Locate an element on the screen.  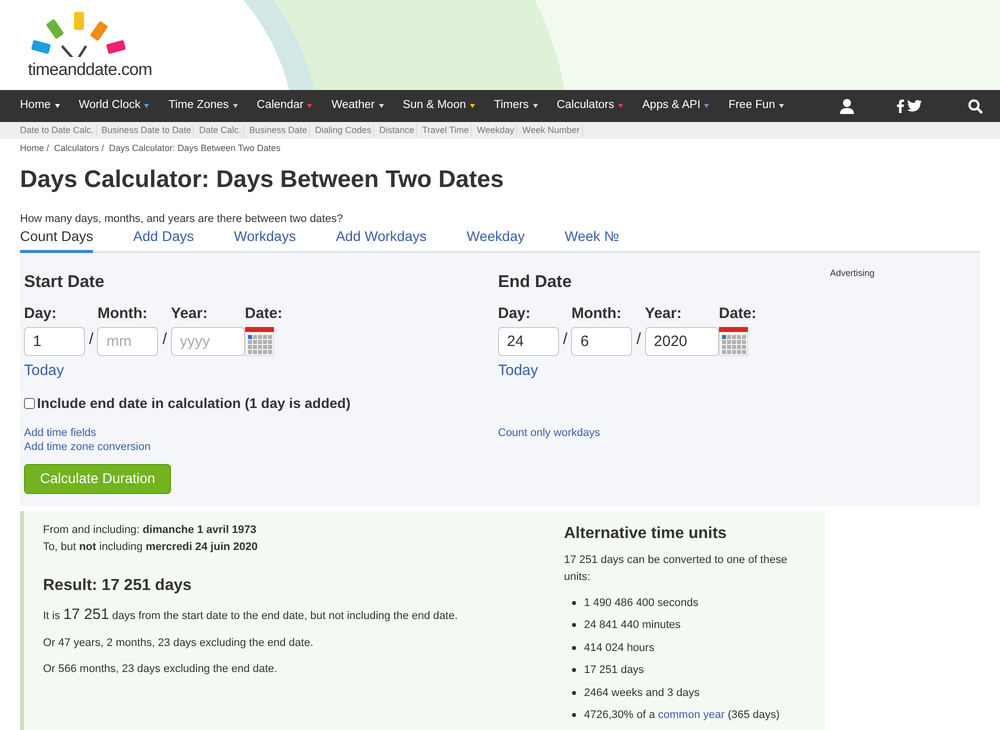
nav-item: Home is located at coordinates (40, 106).